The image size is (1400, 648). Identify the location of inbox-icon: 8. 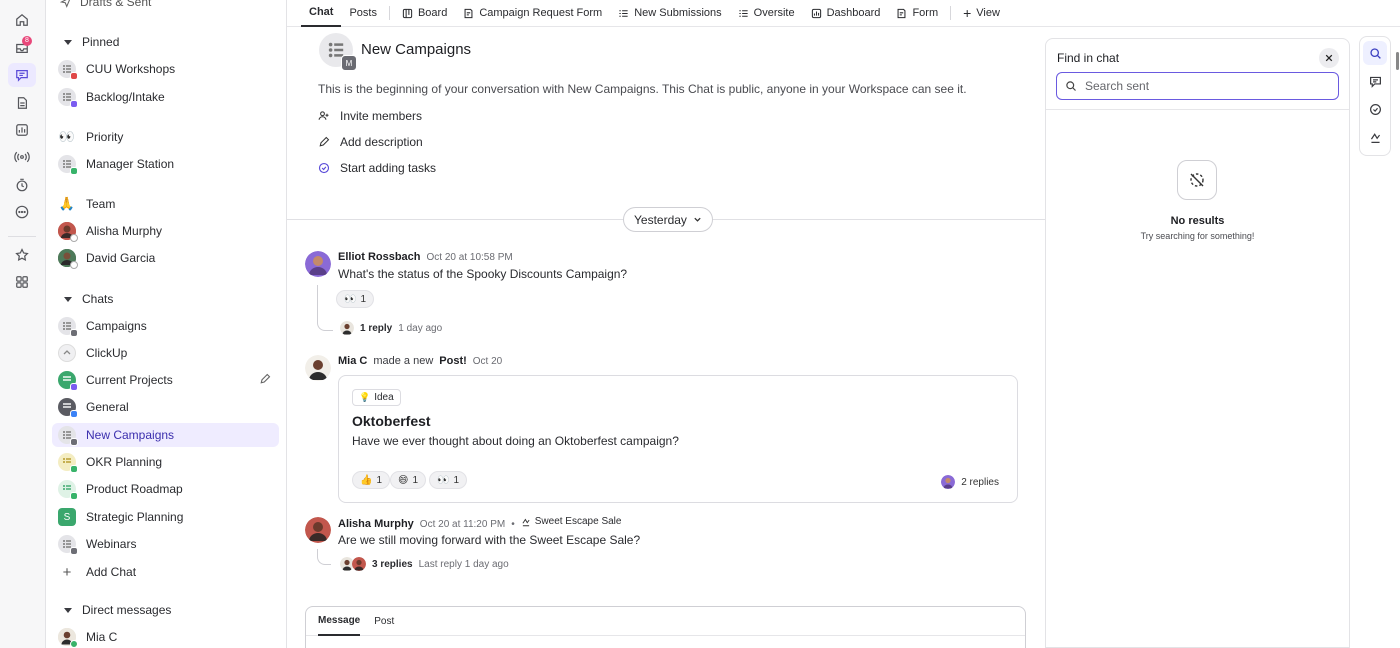
(22, 48).